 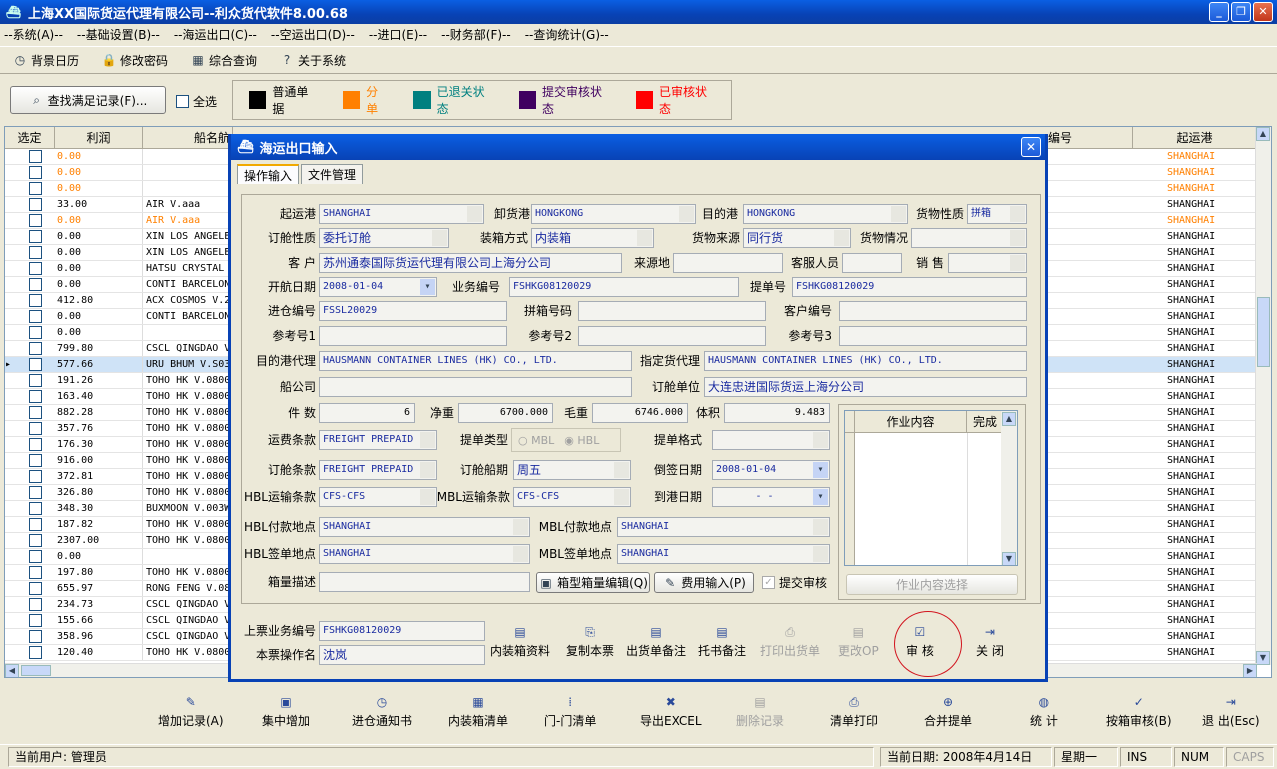 What do you see at coordinates (1219, 12) in the screenshot?
I see `minimize-button: _` at bounding box center [1219, 12].